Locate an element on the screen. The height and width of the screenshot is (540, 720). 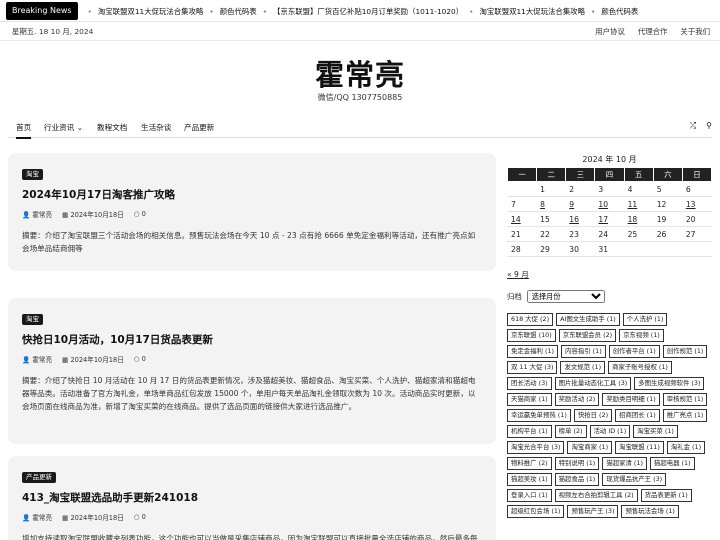
tag-cloud-item: 货品表更新 (1) is located at coordinates (666, 495).